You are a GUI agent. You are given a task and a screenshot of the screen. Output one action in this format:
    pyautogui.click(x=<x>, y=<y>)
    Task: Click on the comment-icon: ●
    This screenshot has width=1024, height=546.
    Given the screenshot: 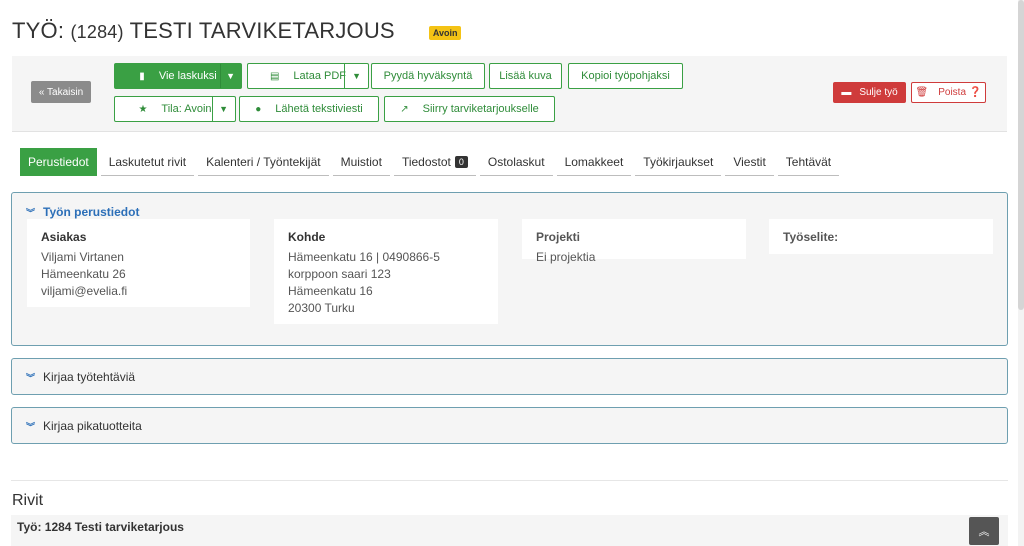 What is the action you would take?
    pyautogui.click(x=258, y=109)
    